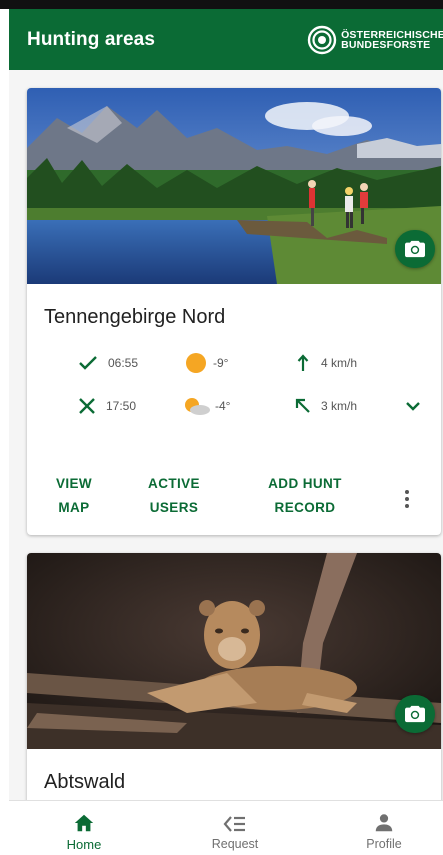  What do you see at coordinates (384, 844) in the screenshot?
I see `nav-profile-label: Profile` at bounding box center [384, 844].